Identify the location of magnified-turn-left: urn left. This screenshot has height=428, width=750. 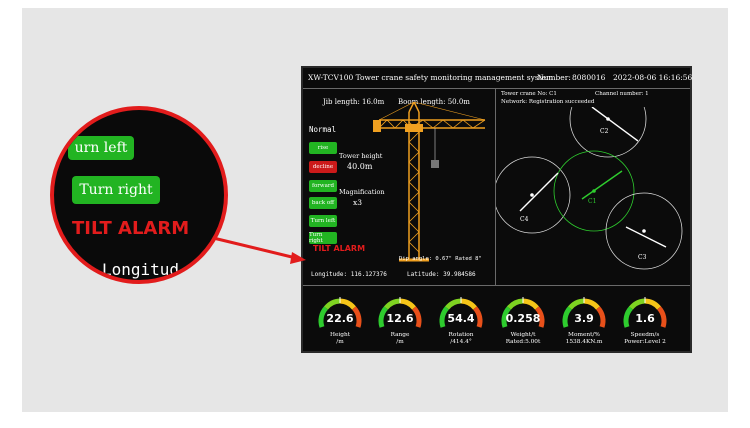
(101, 148).